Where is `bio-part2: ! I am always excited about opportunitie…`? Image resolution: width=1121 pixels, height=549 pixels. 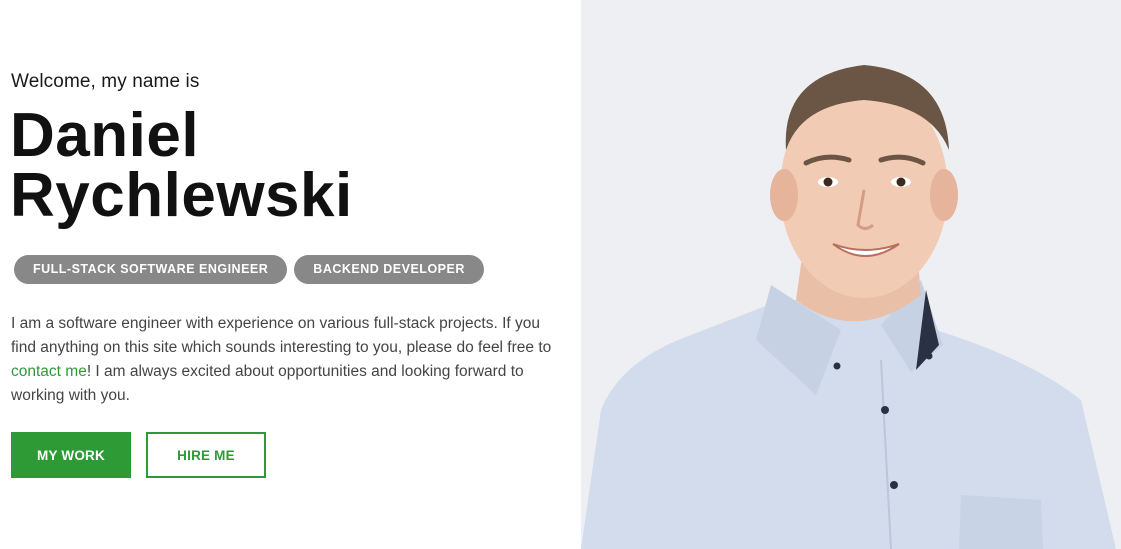
bio-part2: ! I am always excited about opportunitie… is located at coordinates (267, 383).